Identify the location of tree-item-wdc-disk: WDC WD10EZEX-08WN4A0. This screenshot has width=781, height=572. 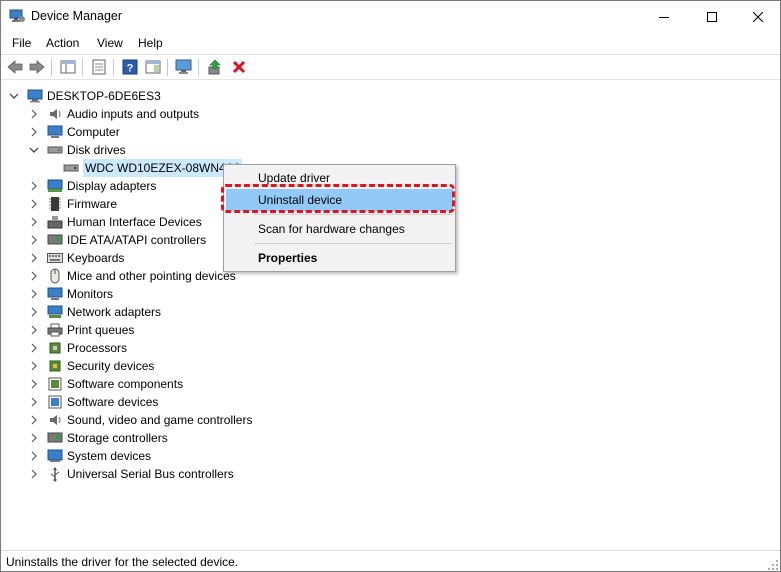
(153, 168).